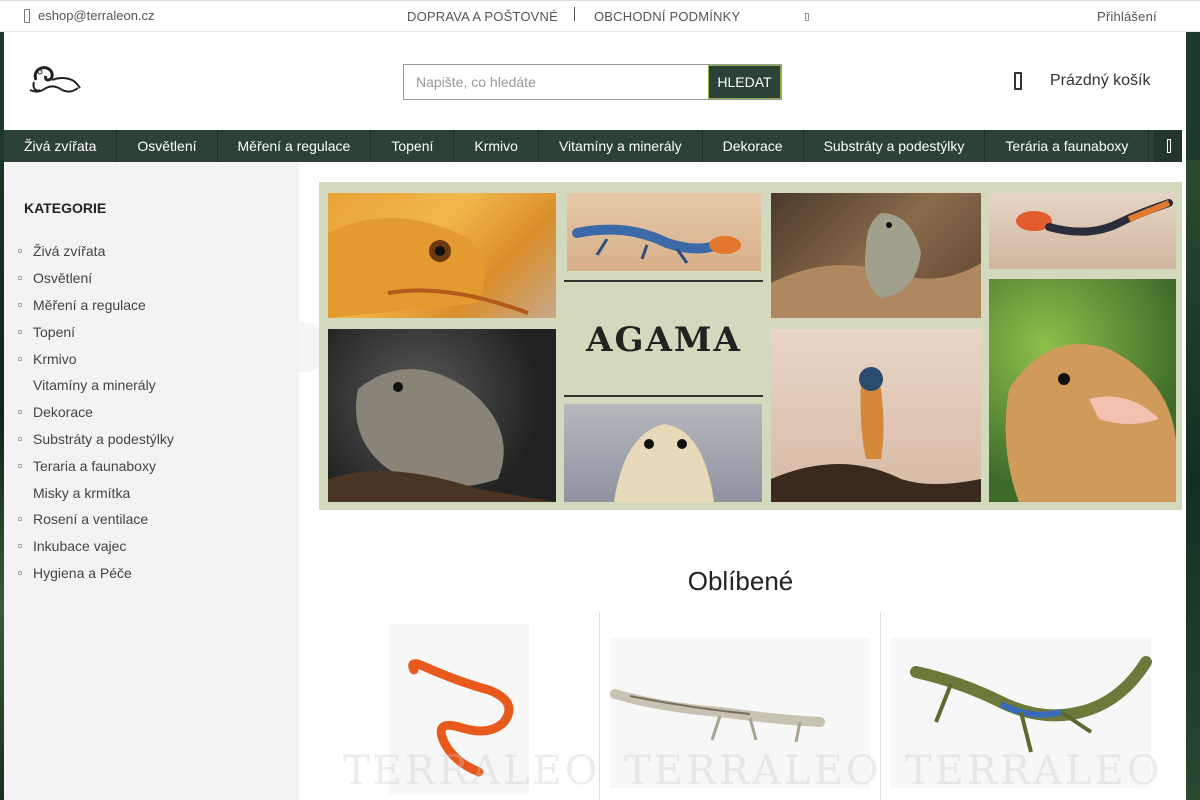 Image resolution: width=1200 pixels, height=800 pixels. Describe the element at coordinates (82, 572) in the screenshot. I see `category-label: Hygiena a Péče` at that location.